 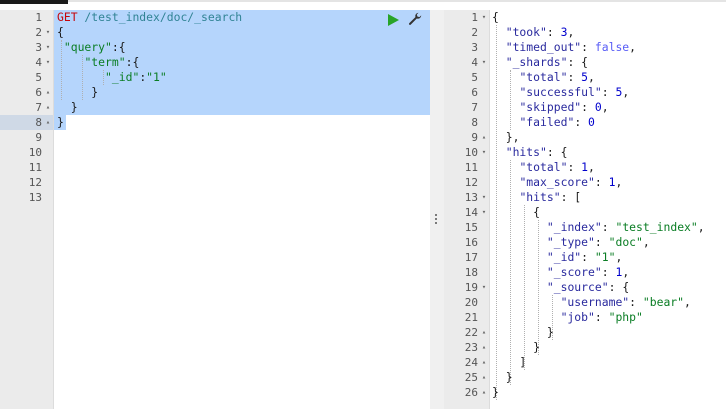 I want to click on play-icon, so click(x=393, y=20).